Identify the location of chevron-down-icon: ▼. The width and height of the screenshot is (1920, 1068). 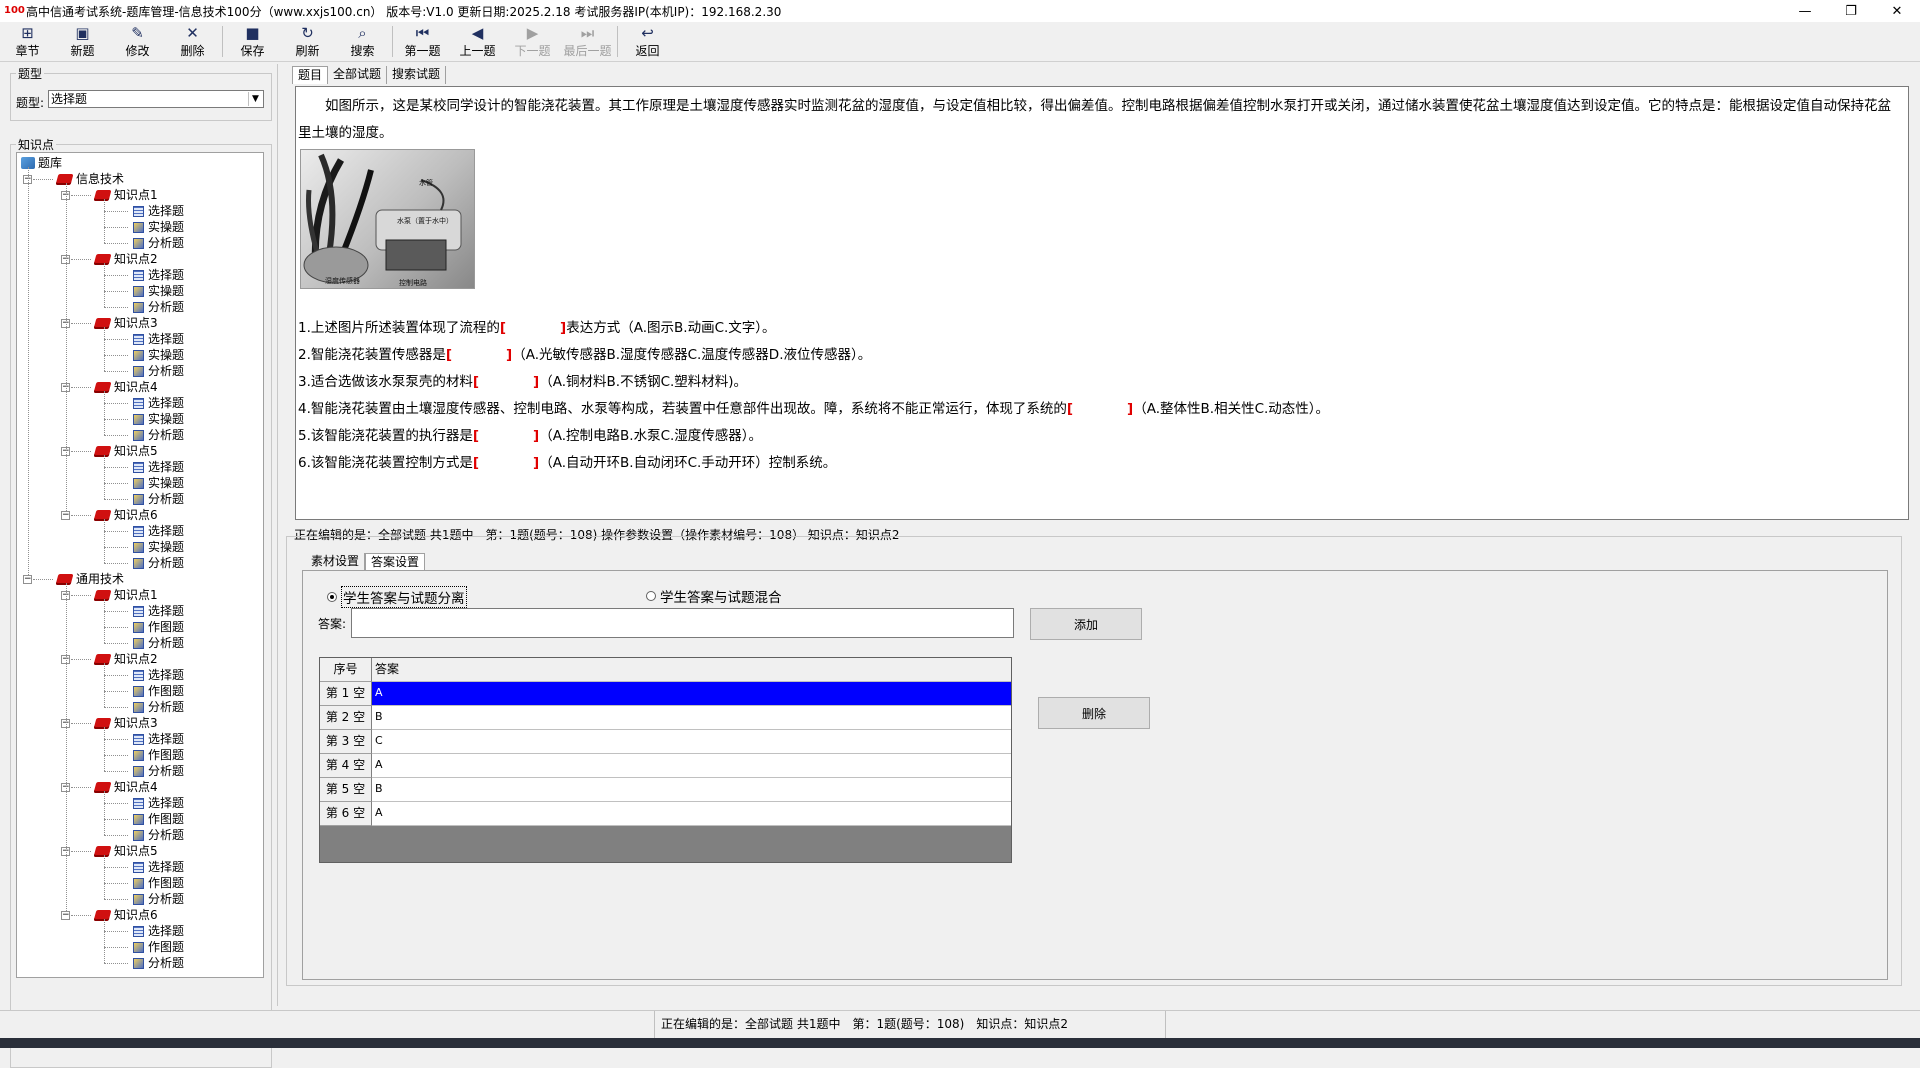
(255, 99).